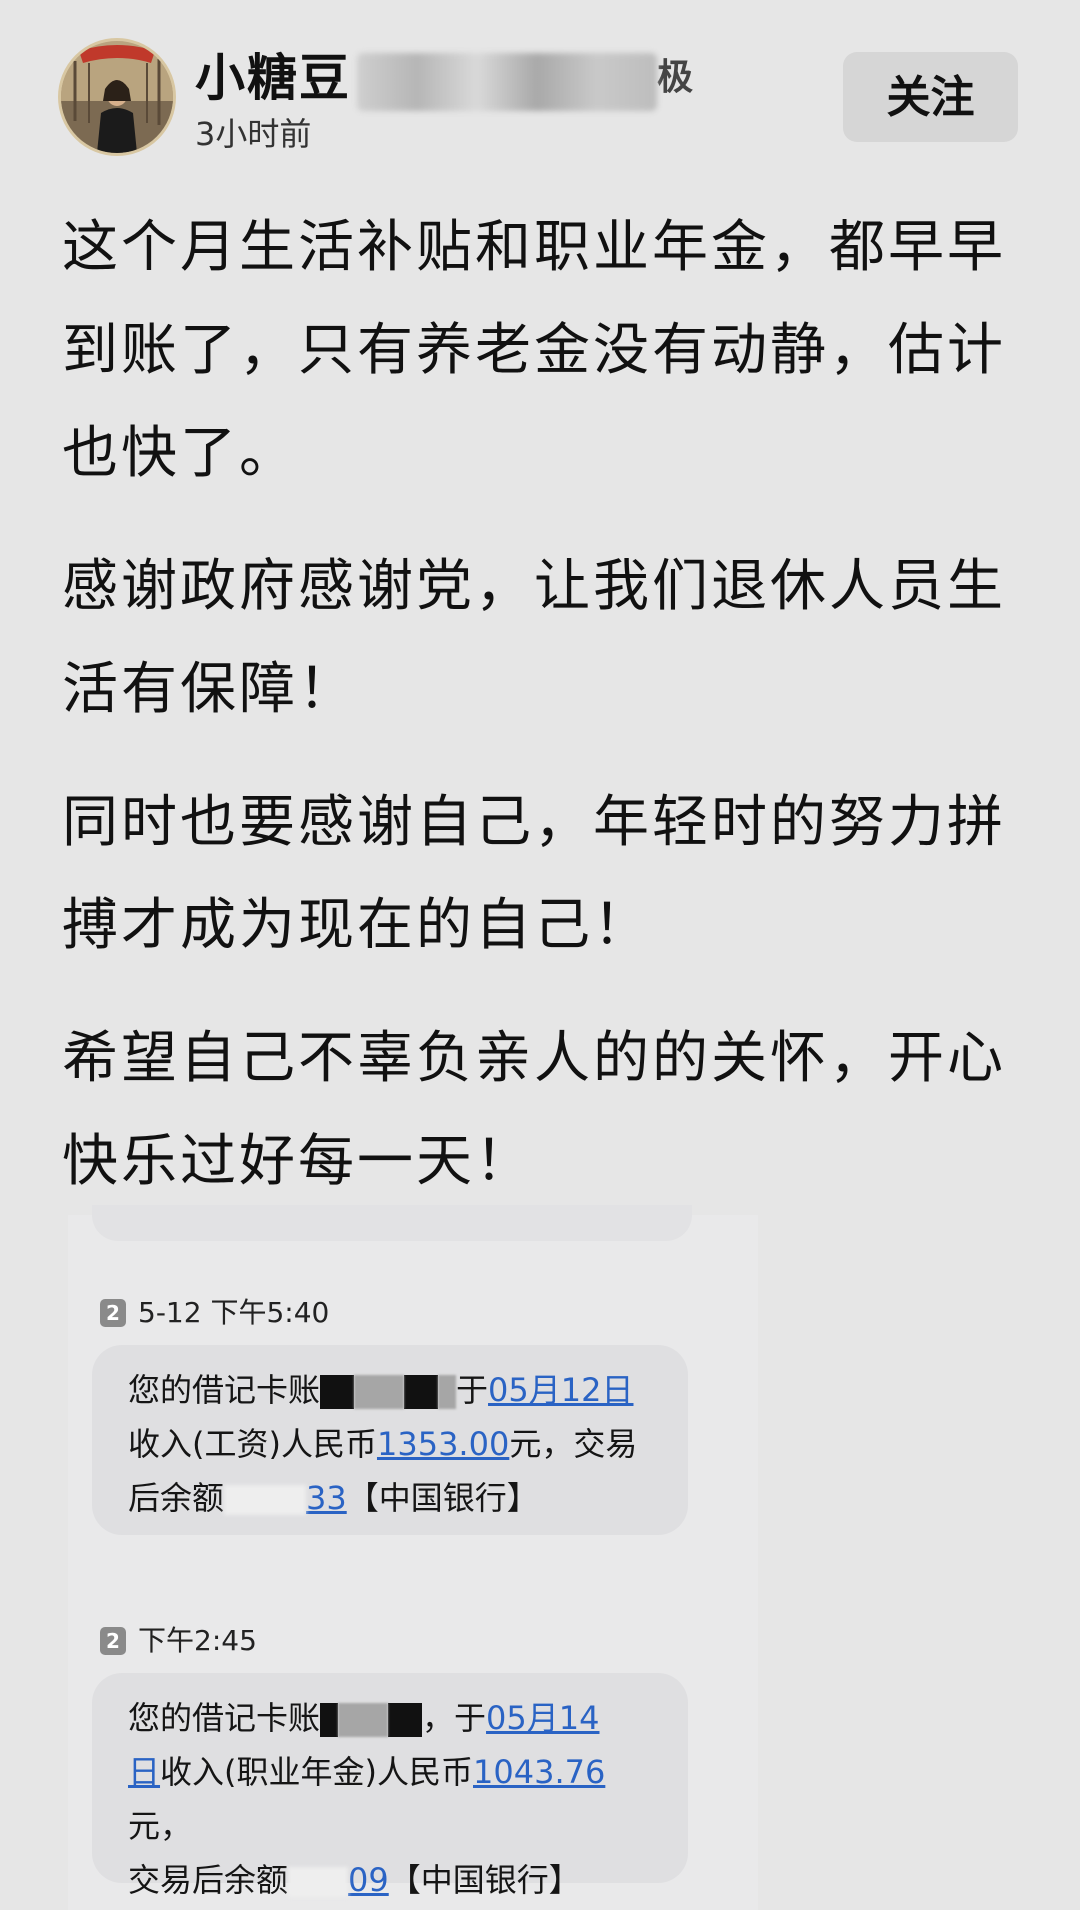  I want to click on sms-text: 元，, so click(160, 1826).